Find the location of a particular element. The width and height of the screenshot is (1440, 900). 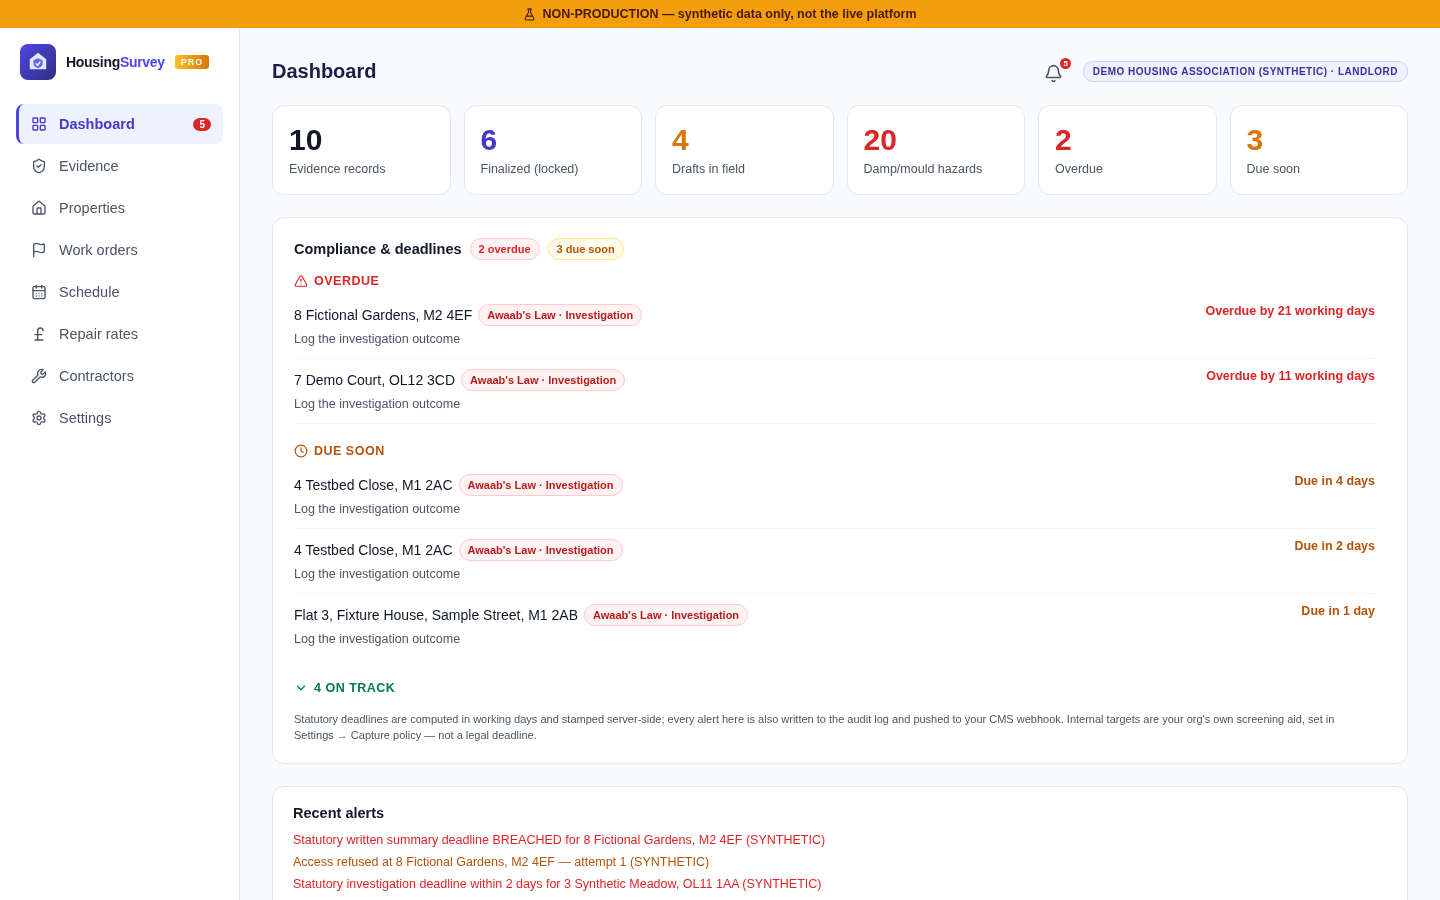

deadline-text: Overdue by 11 working days is located at coordinates (1290, 376).